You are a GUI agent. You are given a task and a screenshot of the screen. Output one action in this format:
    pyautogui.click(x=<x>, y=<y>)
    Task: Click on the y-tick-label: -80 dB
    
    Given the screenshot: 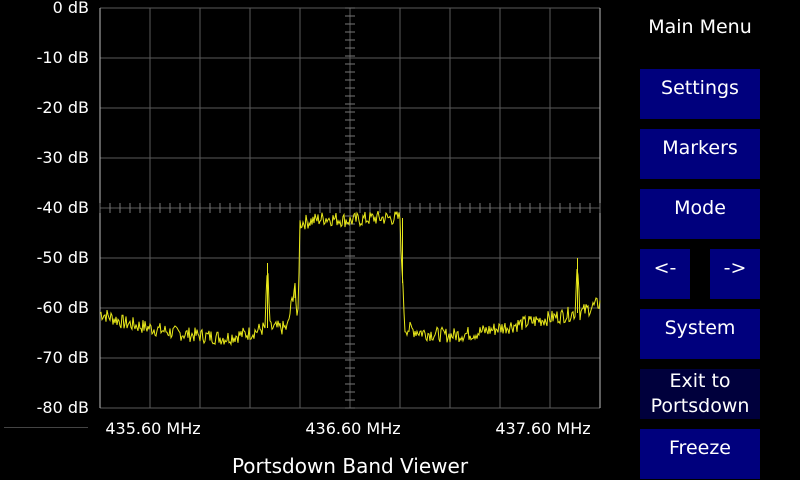 What is the action you would take?
    pyautogui.click(x=62, y=407)
    